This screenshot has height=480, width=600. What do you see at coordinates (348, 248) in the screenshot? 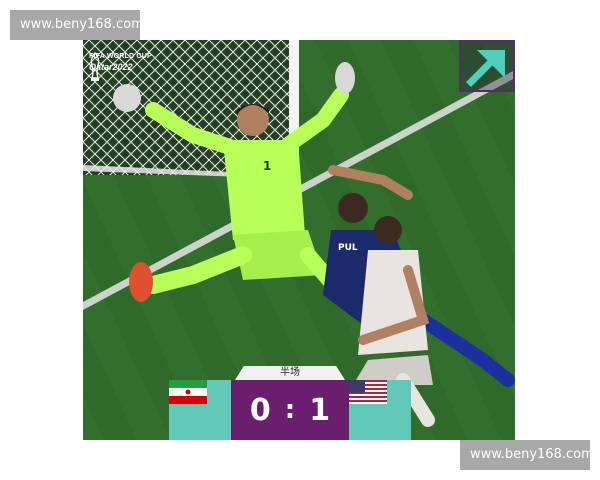
I see `shirt-name: PUL` at bounding box center [348, 248].